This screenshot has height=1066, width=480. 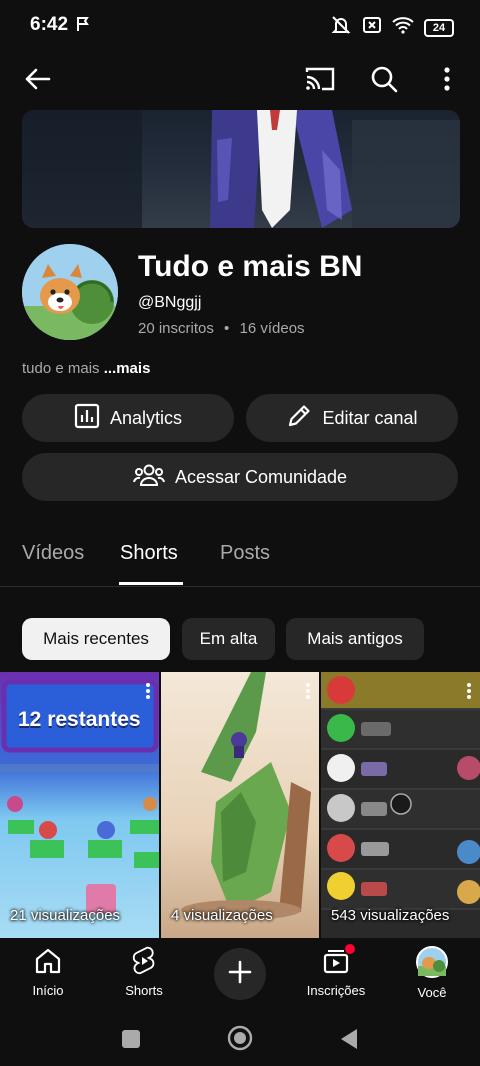 I want to click on community-label: Acessar Comunidade, so click(x=261, y=476).